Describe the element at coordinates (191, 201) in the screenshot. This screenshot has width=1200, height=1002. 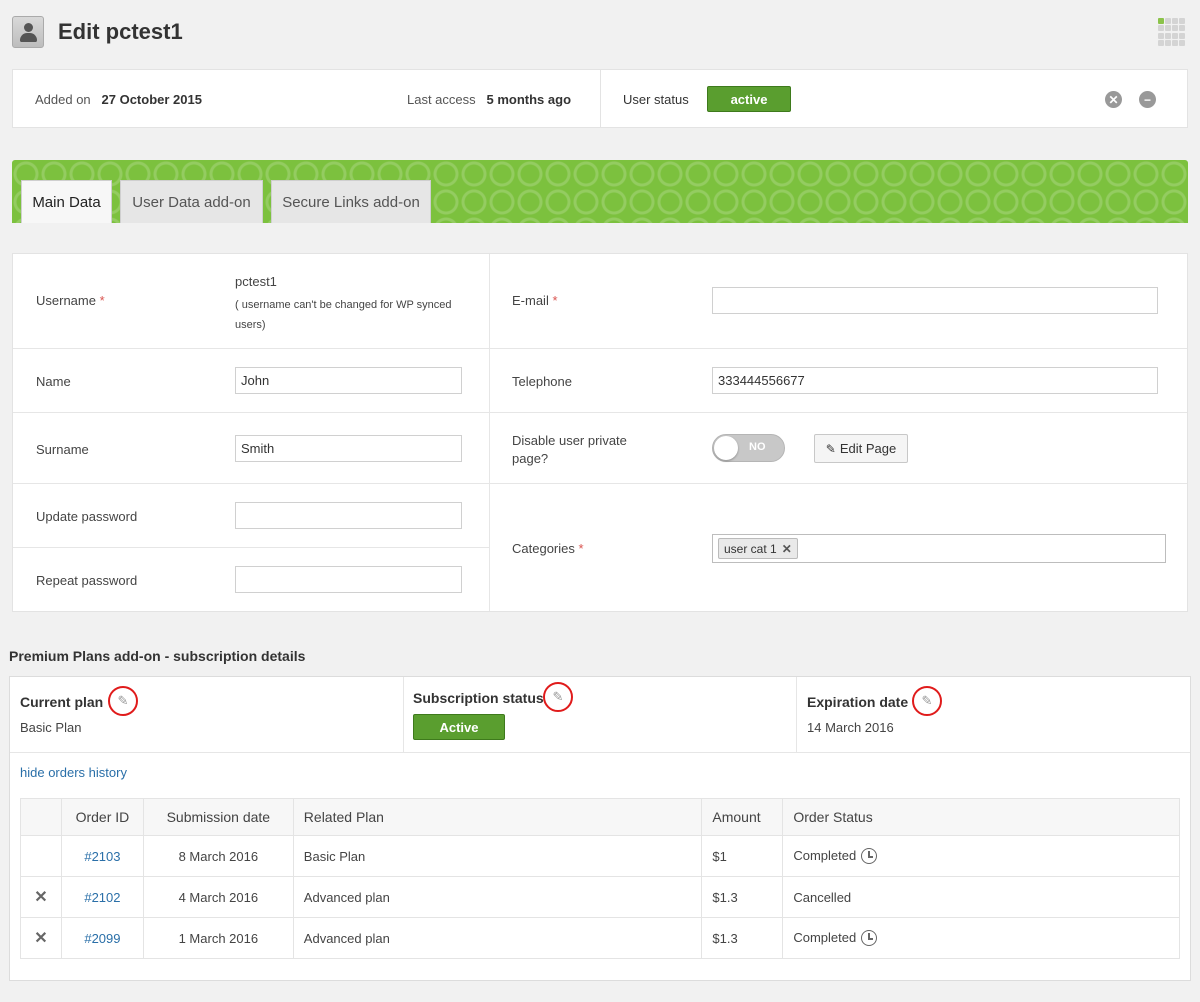
I see `tab-user-data-addon: User Data add-on` at that location.